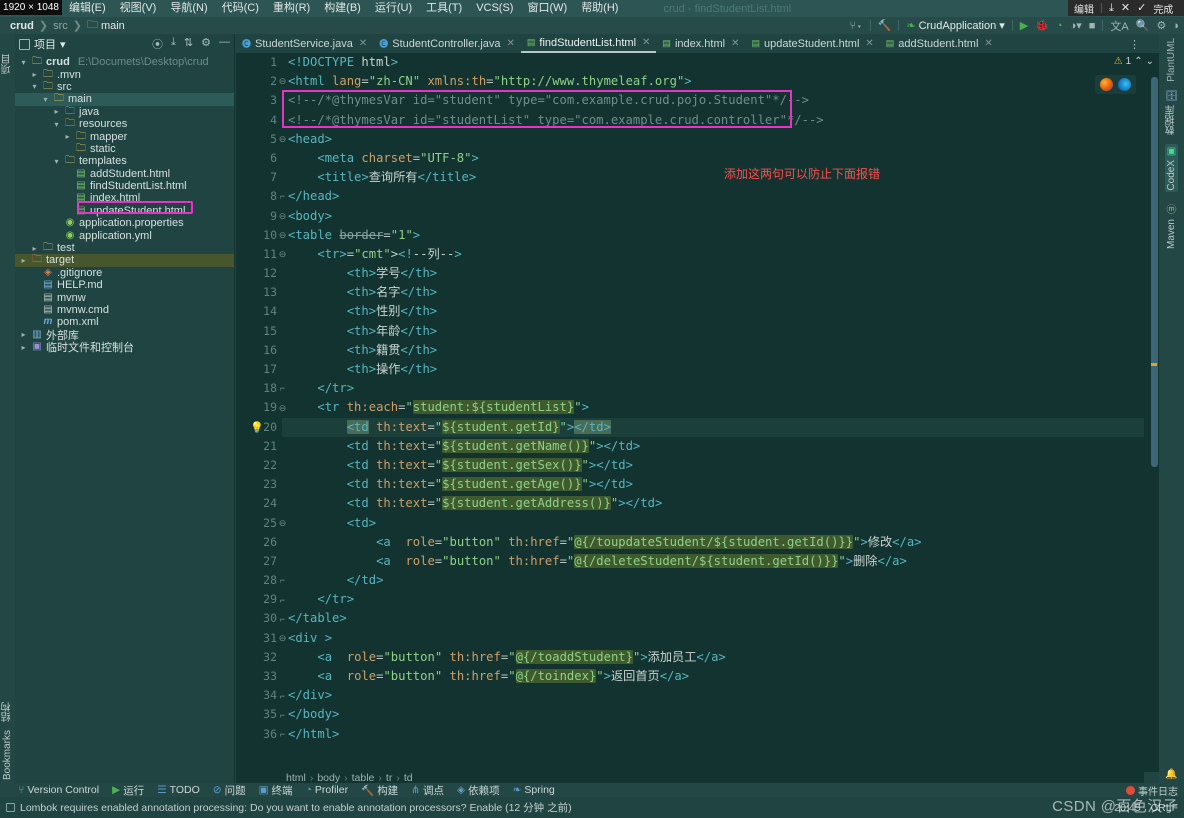 Image resolution: width=1184 pixels, height=818 pixels. I want to click on menu-item-edit: 编辑(E), so click(87, 8).